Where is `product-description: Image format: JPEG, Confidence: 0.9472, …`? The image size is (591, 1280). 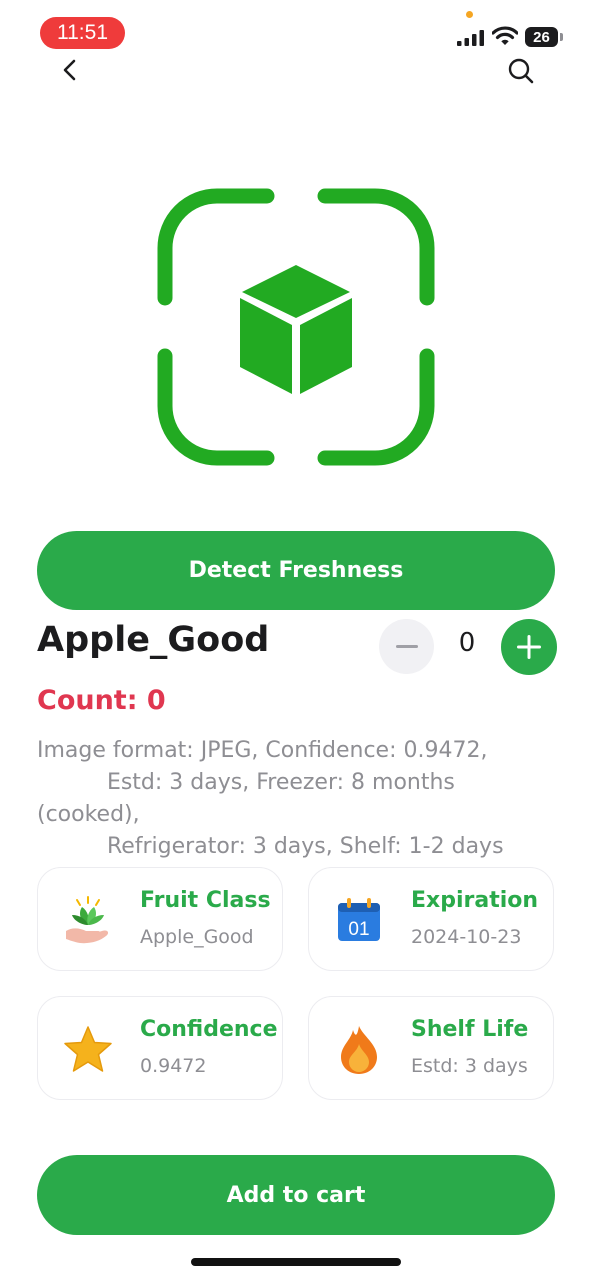 product-description: Image format: JPEG, Confidence: 0.9472, … is located at coordinates (270, 798).